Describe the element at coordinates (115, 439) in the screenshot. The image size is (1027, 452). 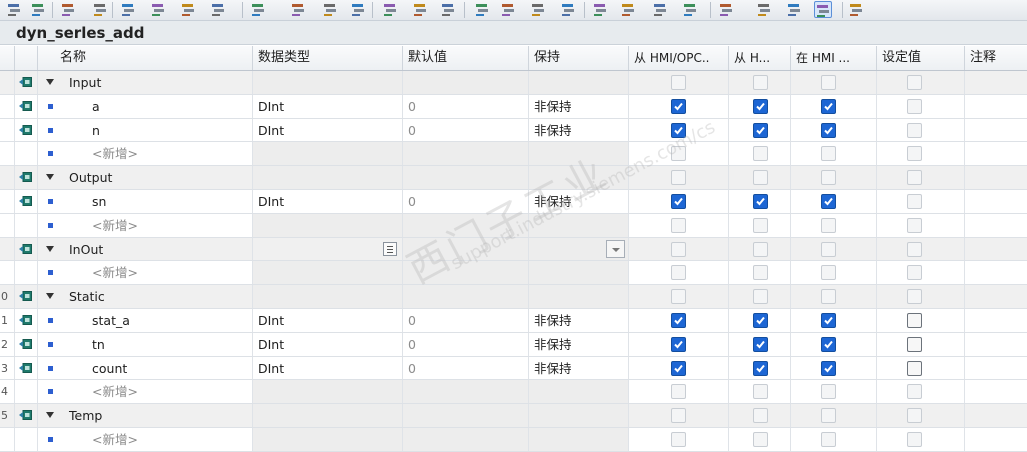
I see `add-new-placeholder: <新增>` at that location.